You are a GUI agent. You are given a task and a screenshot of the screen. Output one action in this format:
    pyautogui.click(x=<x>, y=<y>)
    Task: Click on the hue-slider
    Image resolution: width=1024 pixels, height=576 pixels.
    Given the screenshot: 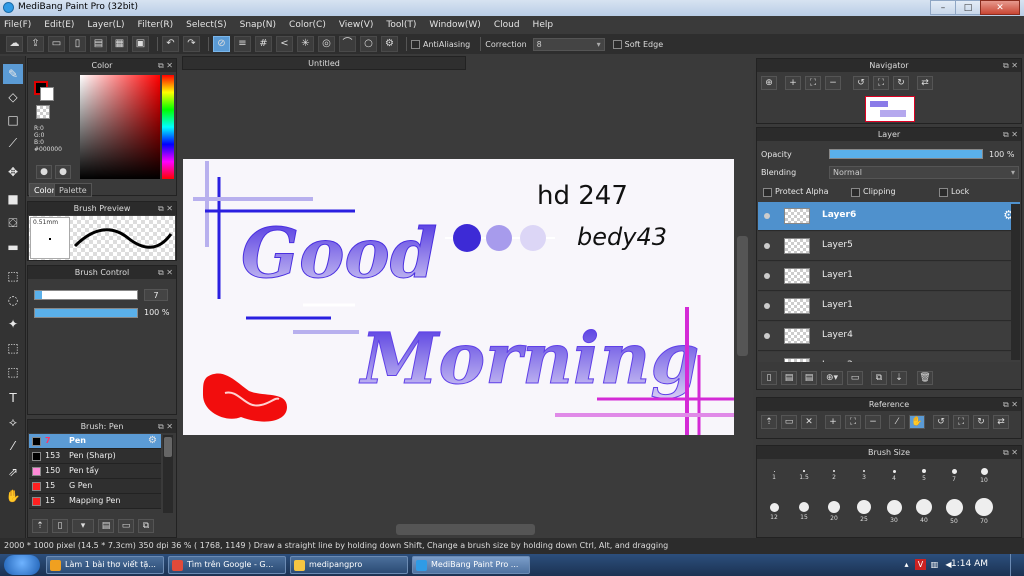 What is the action you would take?
    pyautogui.click(x=168, y=127)
    